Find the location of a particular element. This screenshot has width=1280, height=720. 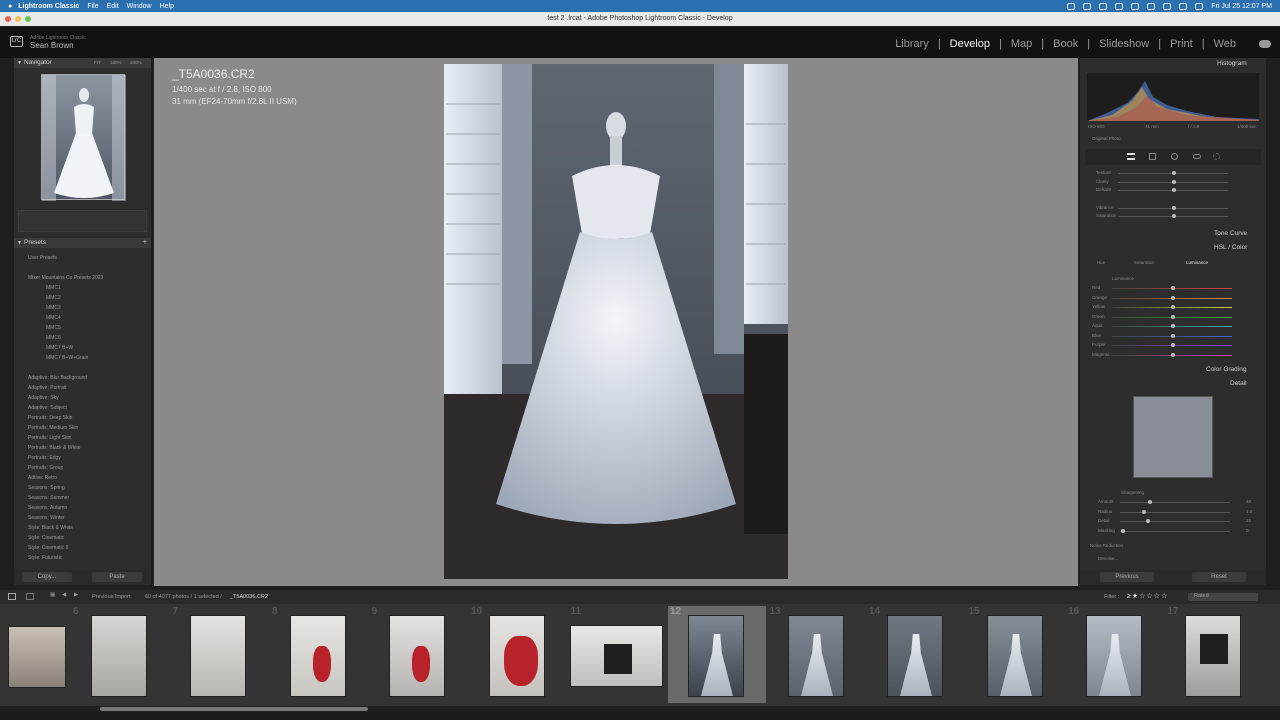

clock: Fri Jul 25 12:07 PM is located at coordinates (1241, 6).